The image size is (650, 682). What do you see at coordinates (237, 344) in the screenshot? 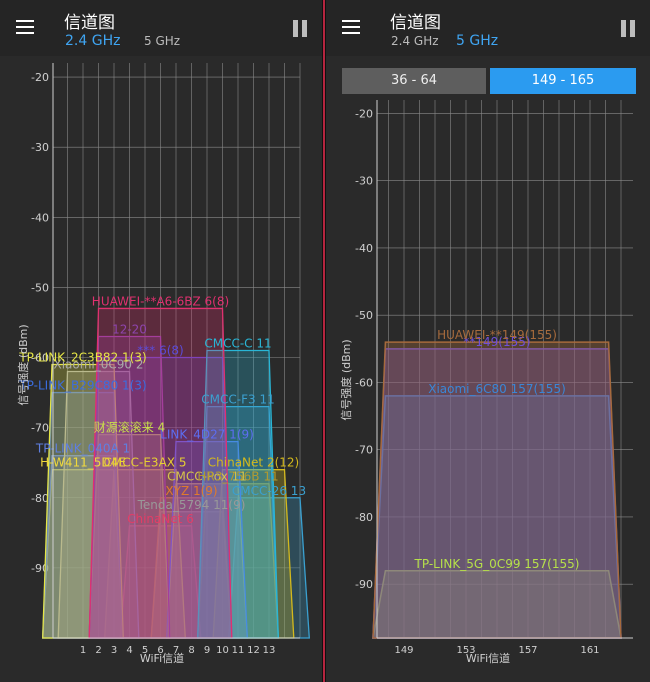
I see `network-label: CMCC-C 11` at bounding box center [237, 344].